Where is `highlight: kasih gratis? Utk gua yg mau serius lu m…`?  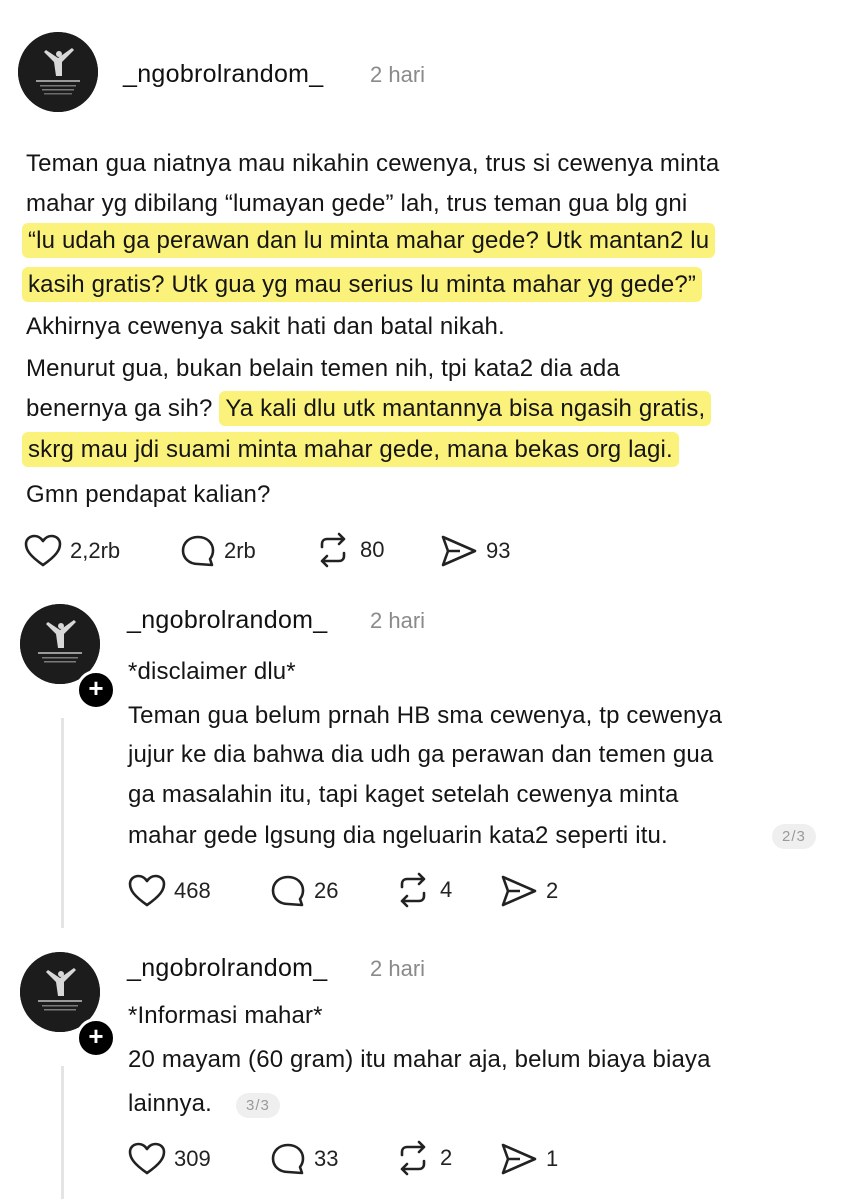 highlight: kasih gratis? Utk gua yg mau serius lu m… is located at coordinates (362, 284).